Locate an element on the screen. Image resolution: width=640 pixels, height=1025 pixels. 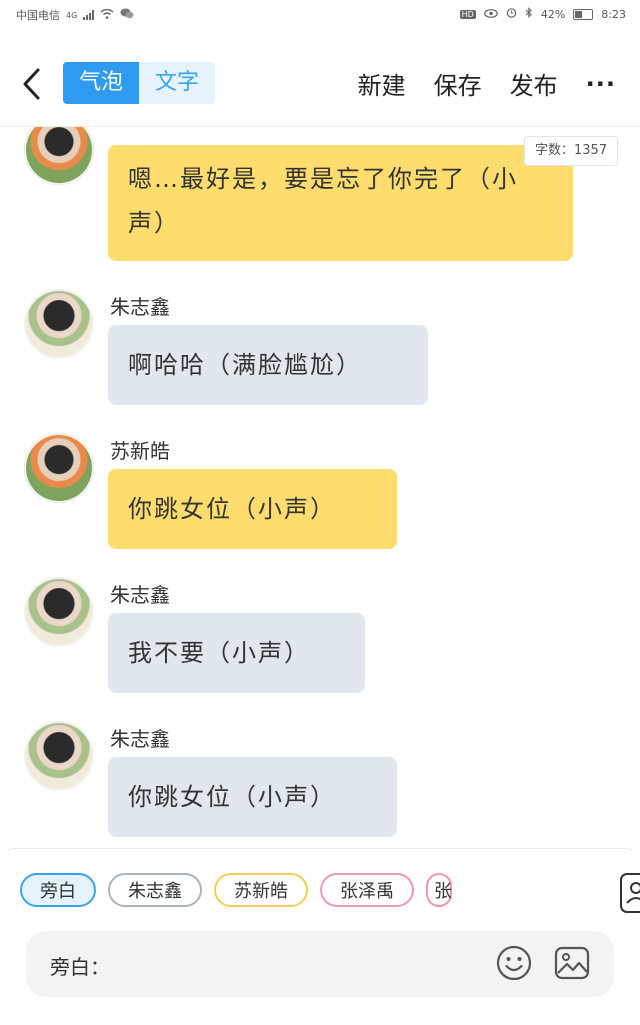
back-button is located at coordinates (34, 84).